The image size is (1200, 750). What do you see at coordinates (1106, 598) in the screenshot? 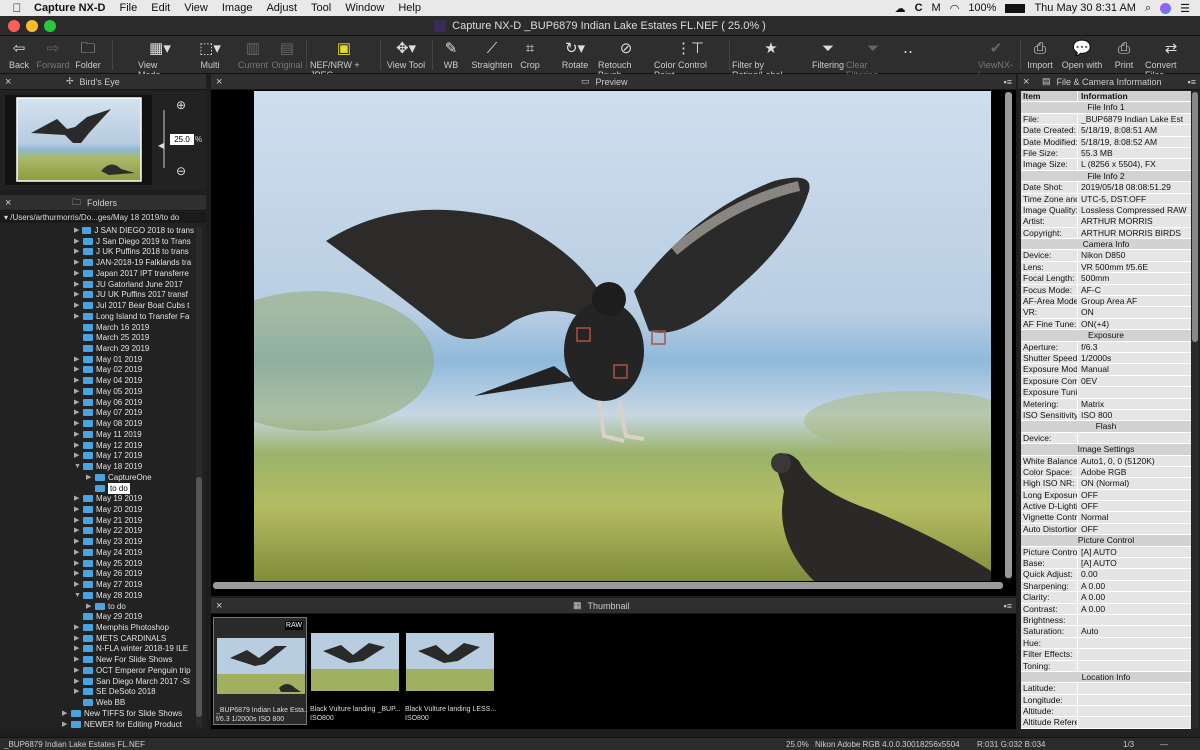
I see `info-row: Clarity: A 0.00` at bounding box center [1106, 598].